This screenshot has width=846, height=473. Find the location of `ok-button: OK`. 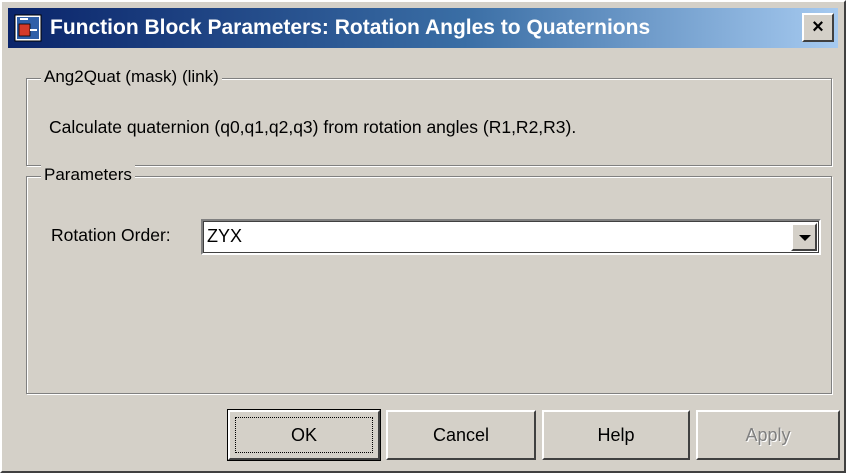

ok-button: OK is located at coordinates (304, 435).